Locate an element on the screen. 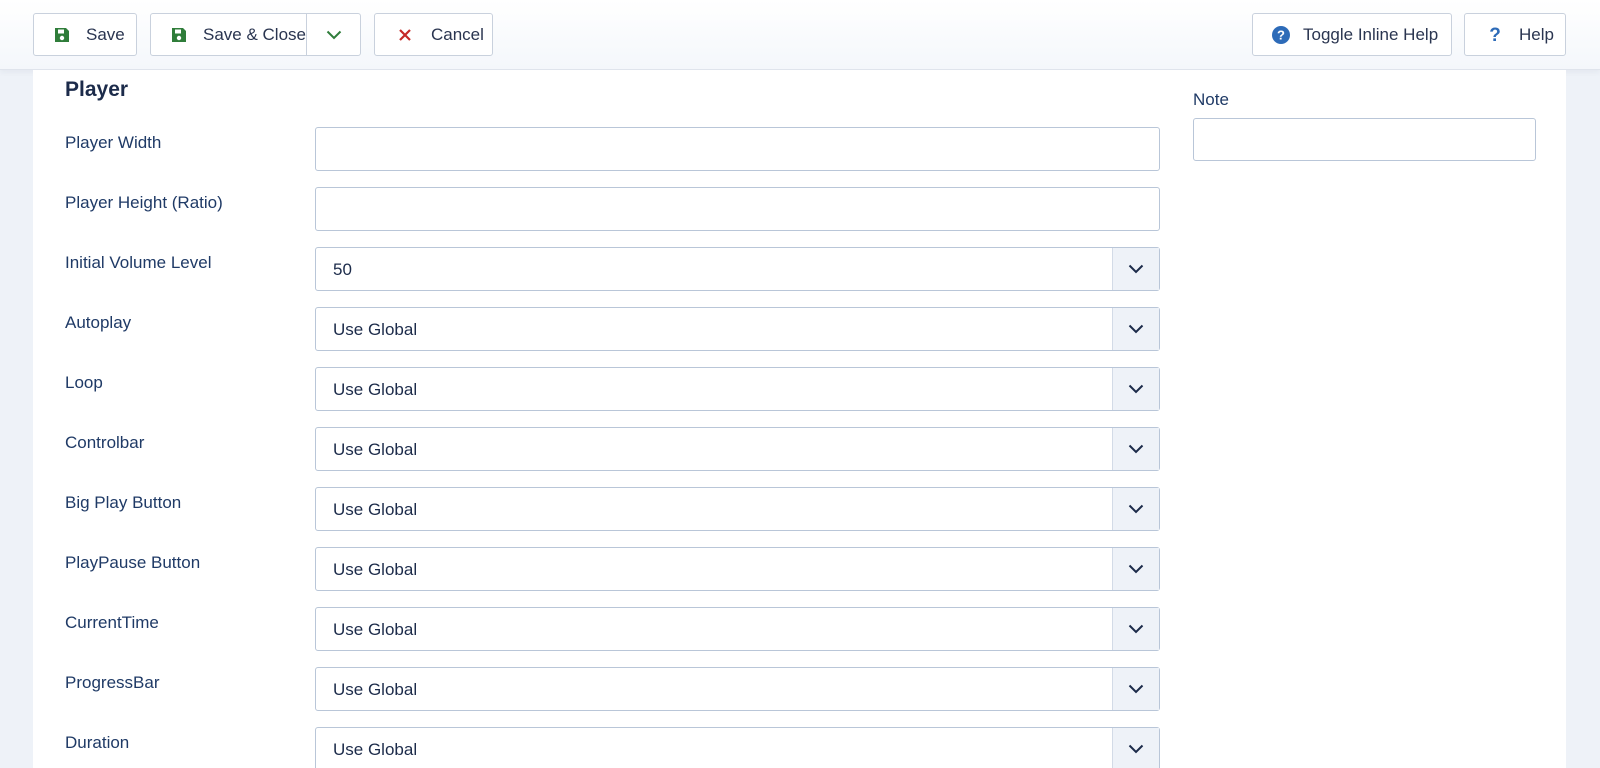 The width and height of the screenshot is (1600, 768). controlbar-select: Use Global is located at coordinates (737, 449).